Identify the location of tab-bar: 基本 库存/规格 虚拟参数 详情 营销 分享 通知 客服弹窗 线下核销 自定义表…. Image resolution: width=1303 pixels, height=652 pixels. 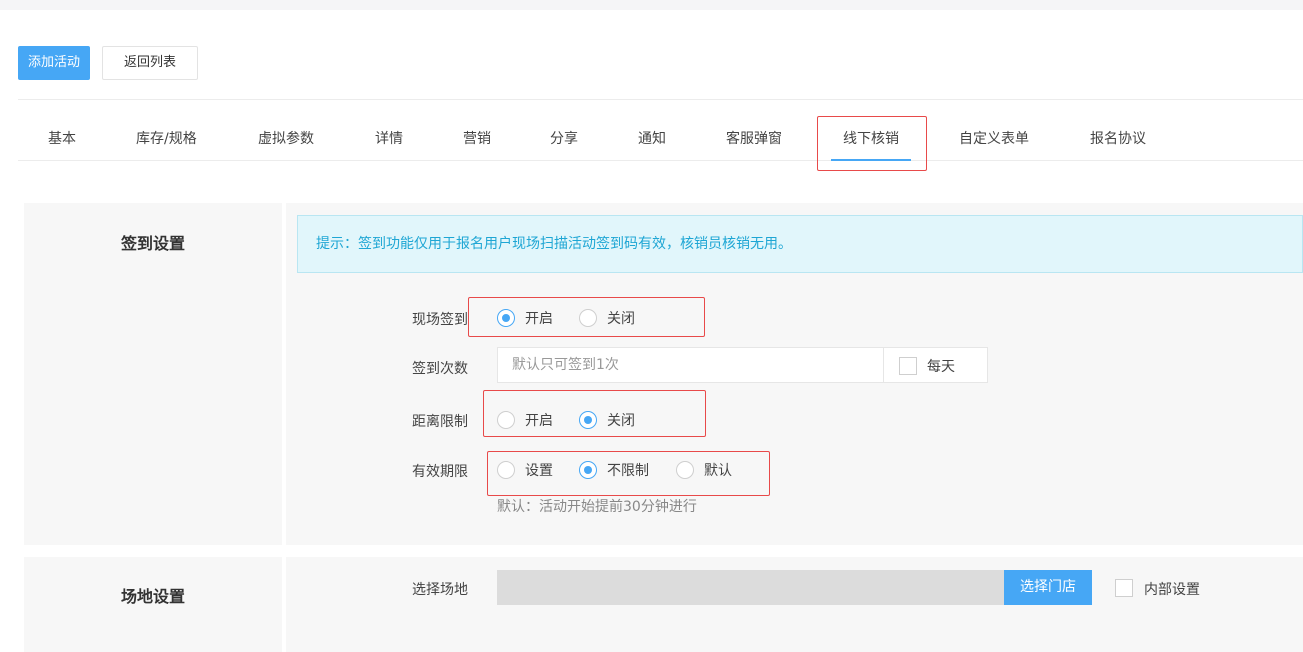
(660, 139).